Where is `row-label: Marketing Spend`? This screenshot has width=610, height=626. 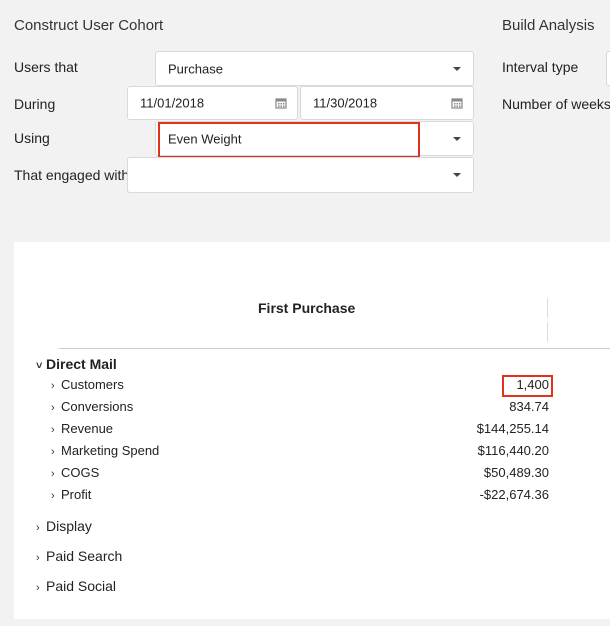
row-label: Marketing Spend is located at coordinates (110, 450).